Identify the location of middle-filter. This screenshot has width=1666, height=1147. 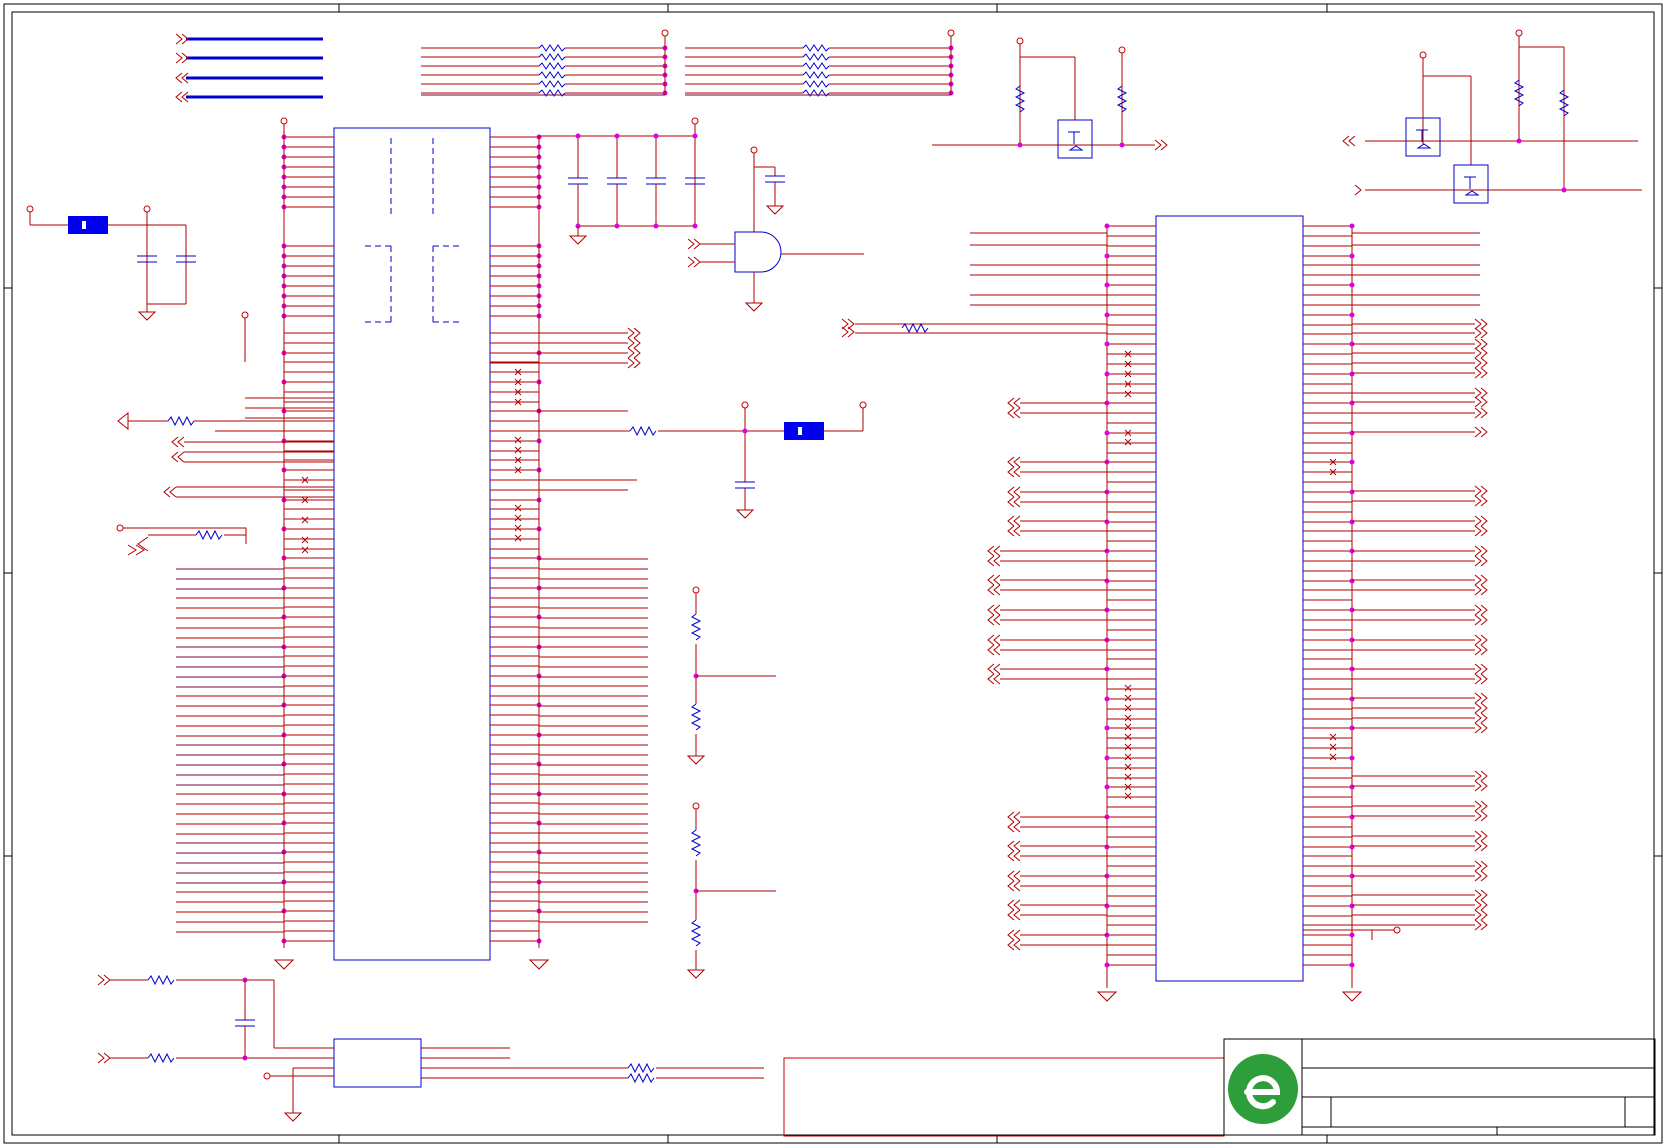
(678, 460).